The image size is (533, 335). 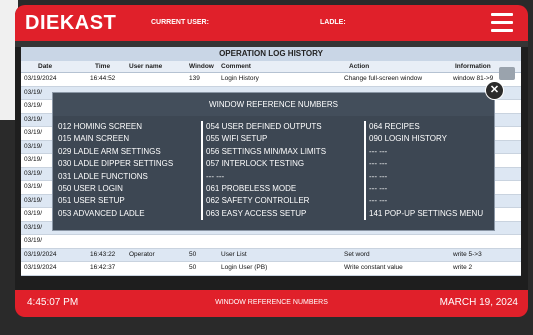 I want to click on cell-action: Change full-screen window, so click(x=383, y=78).